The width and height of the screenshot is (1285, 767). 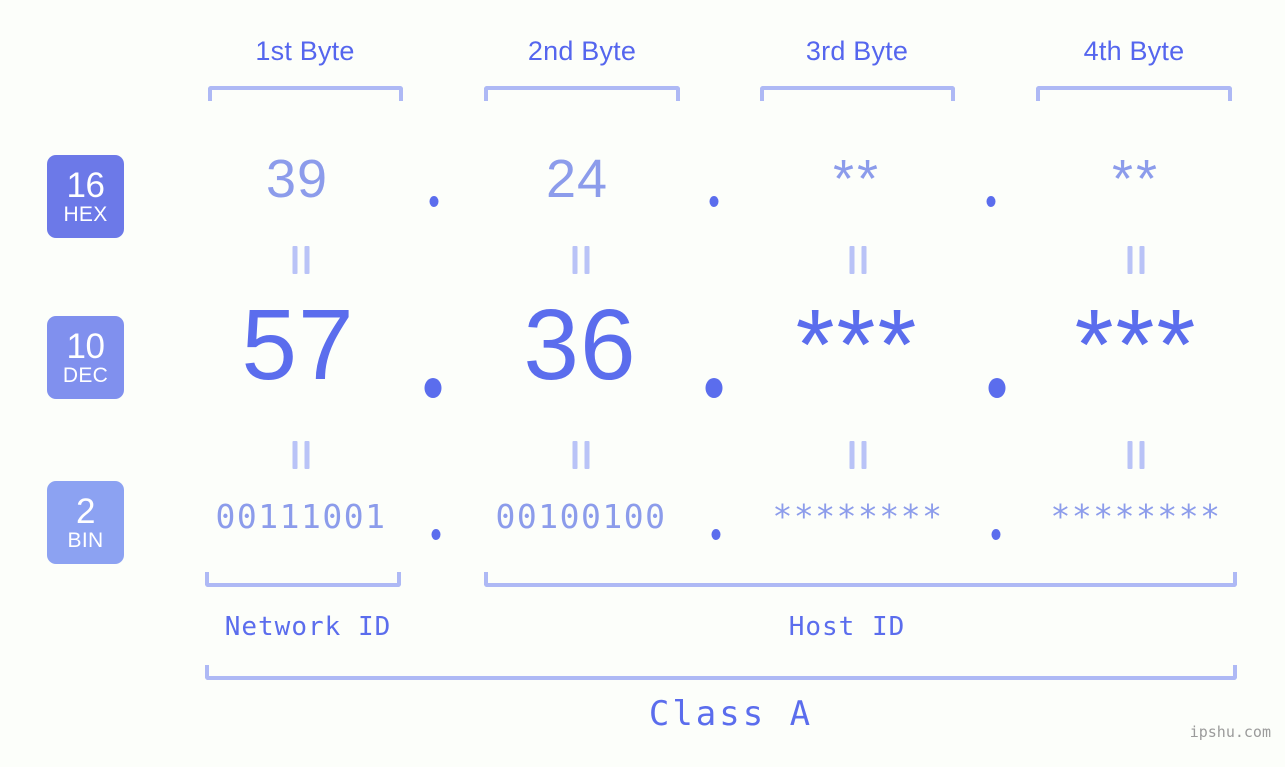 I want to click on class-bracket, so click(x=721, y=672).